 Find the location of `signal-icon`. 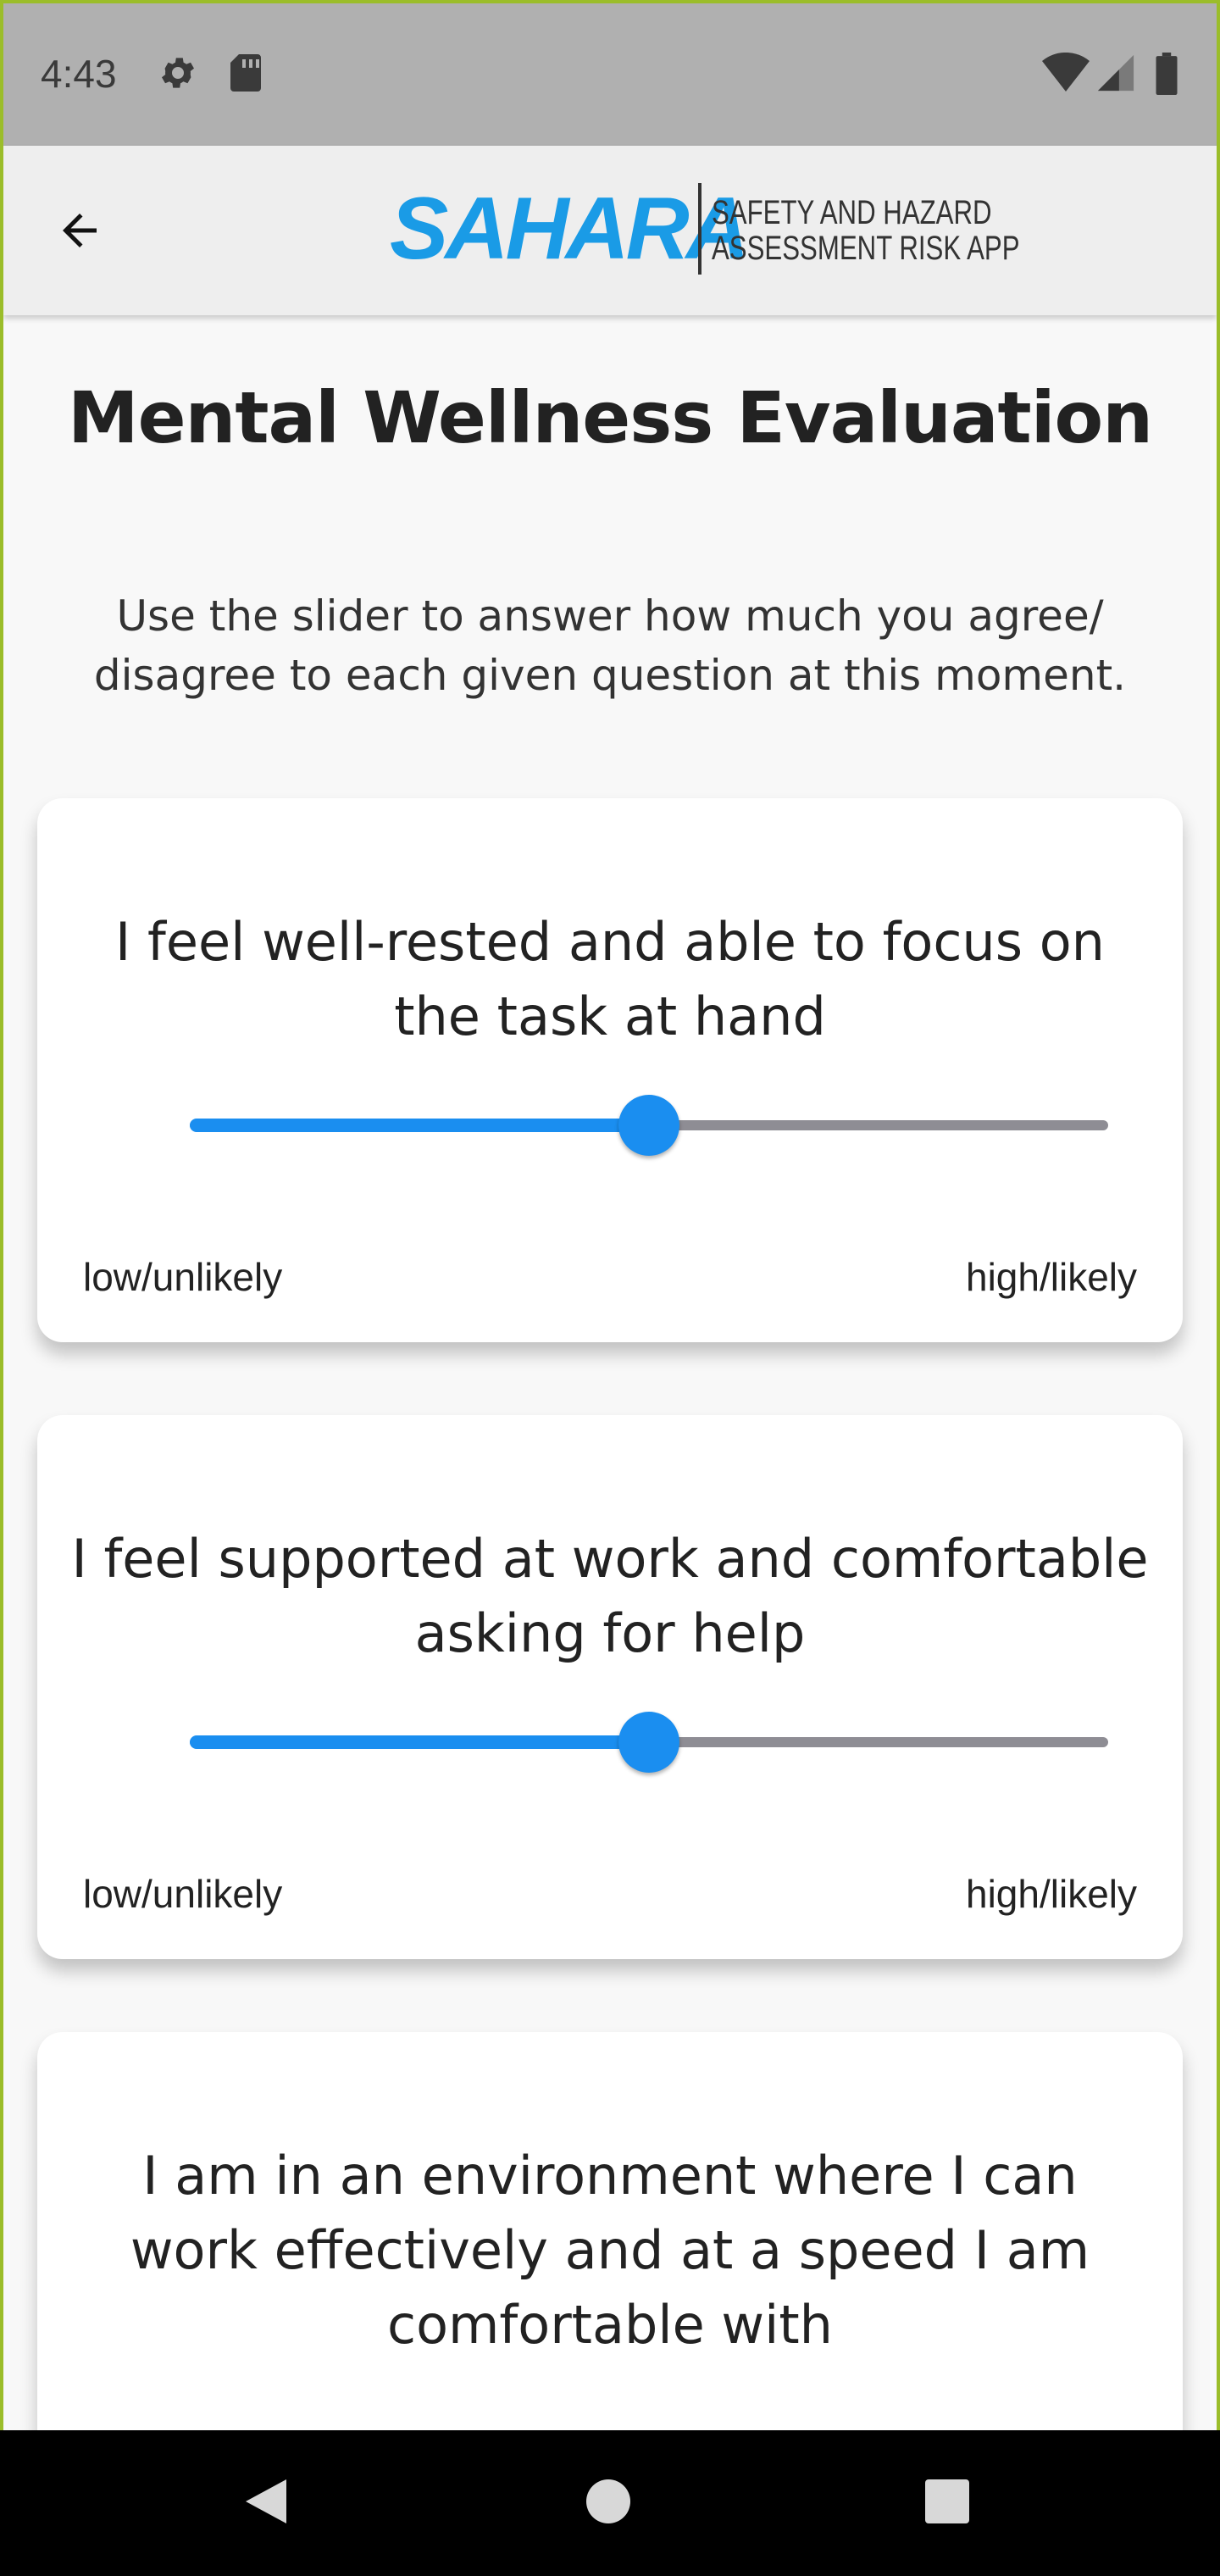

signal-icon is located at coordinates (1115, 73).